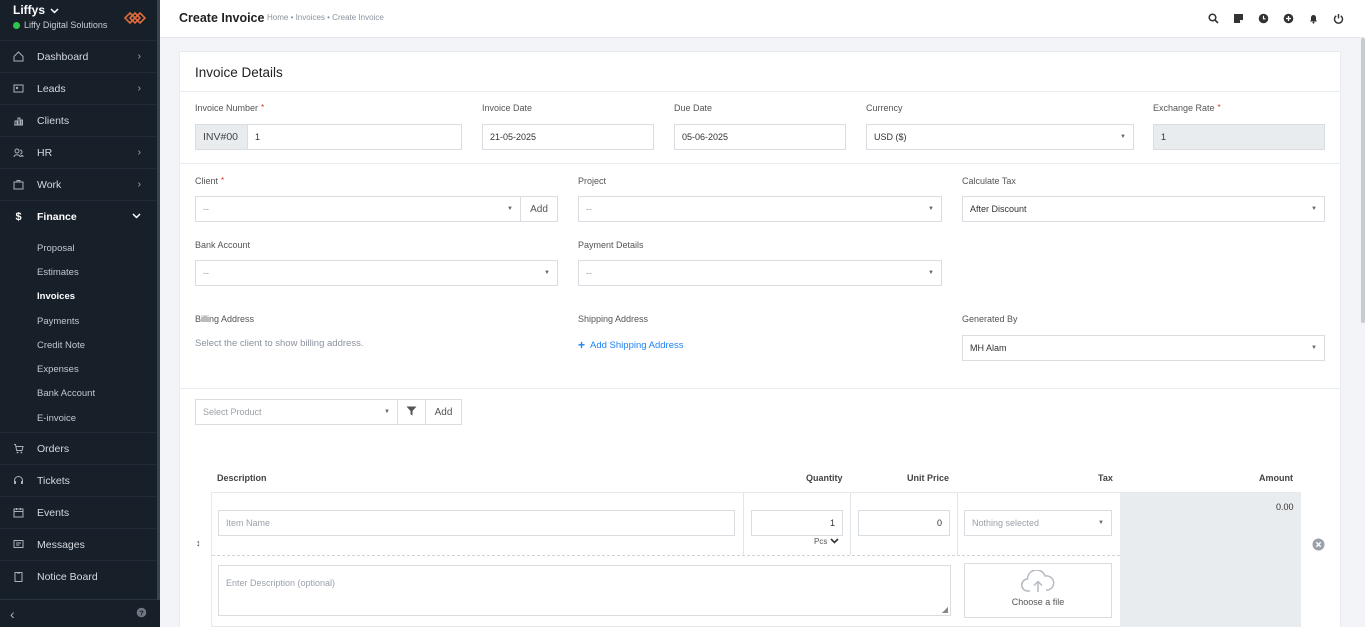 This screenshot has width=1365, height=627. I want to click on sidebar-sub-bank-account: Bank Account, so click(78, 394).